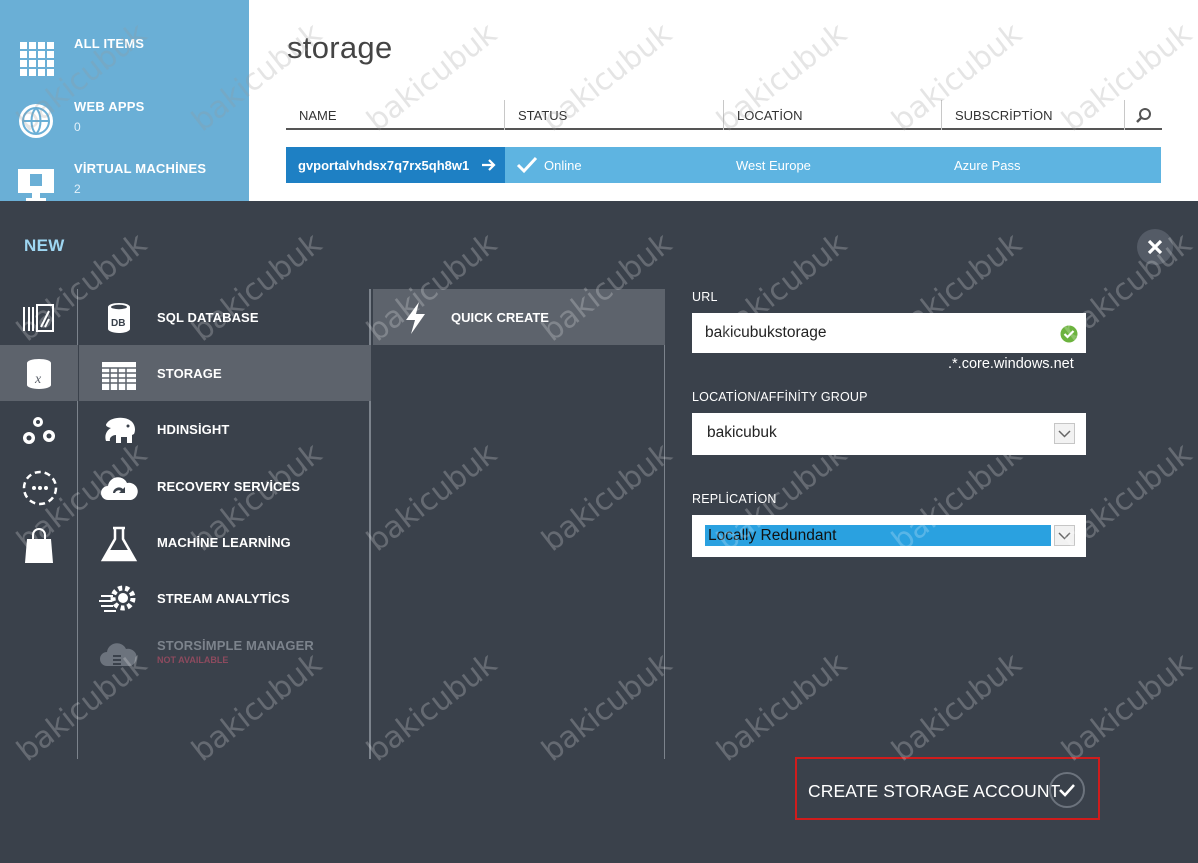 The image size is (1198, 863). What do you see at coordinates (225, 373) in the screenshot?
I see `service-storage: STORAGE` at bounding box center [225, 373].